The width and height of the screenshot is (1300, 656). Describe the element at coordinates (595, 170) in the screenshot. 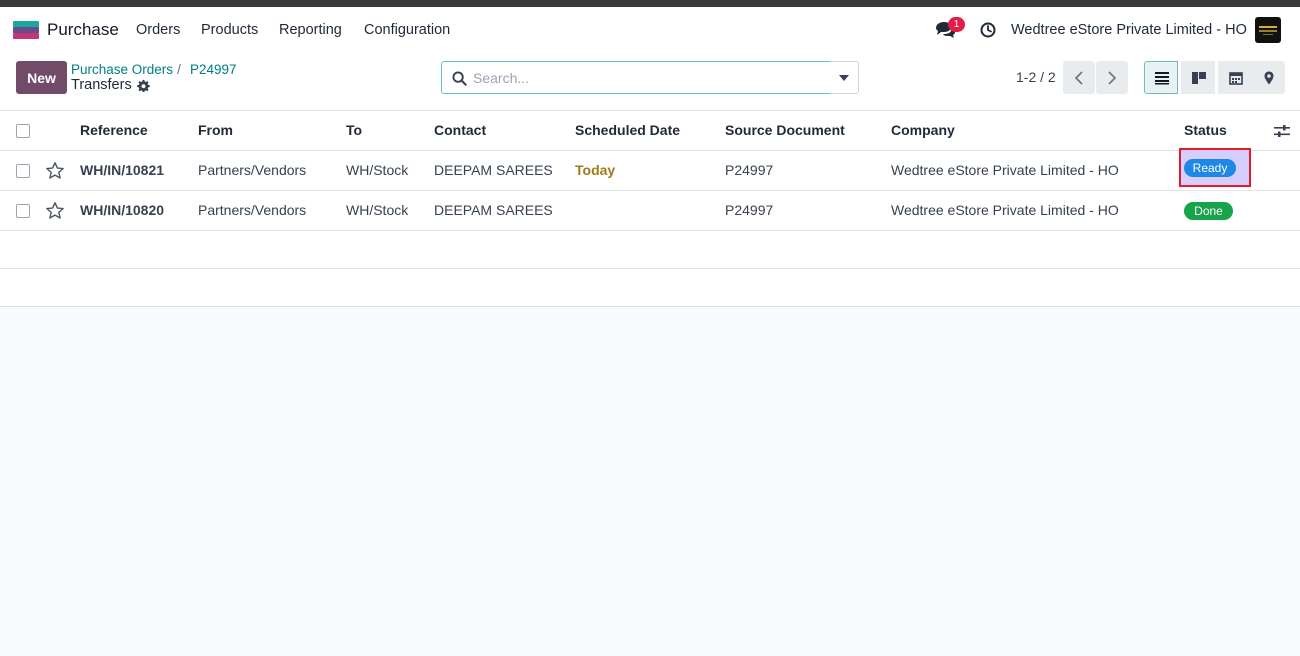

I see `cell-scheduled-date: Today` at that location.